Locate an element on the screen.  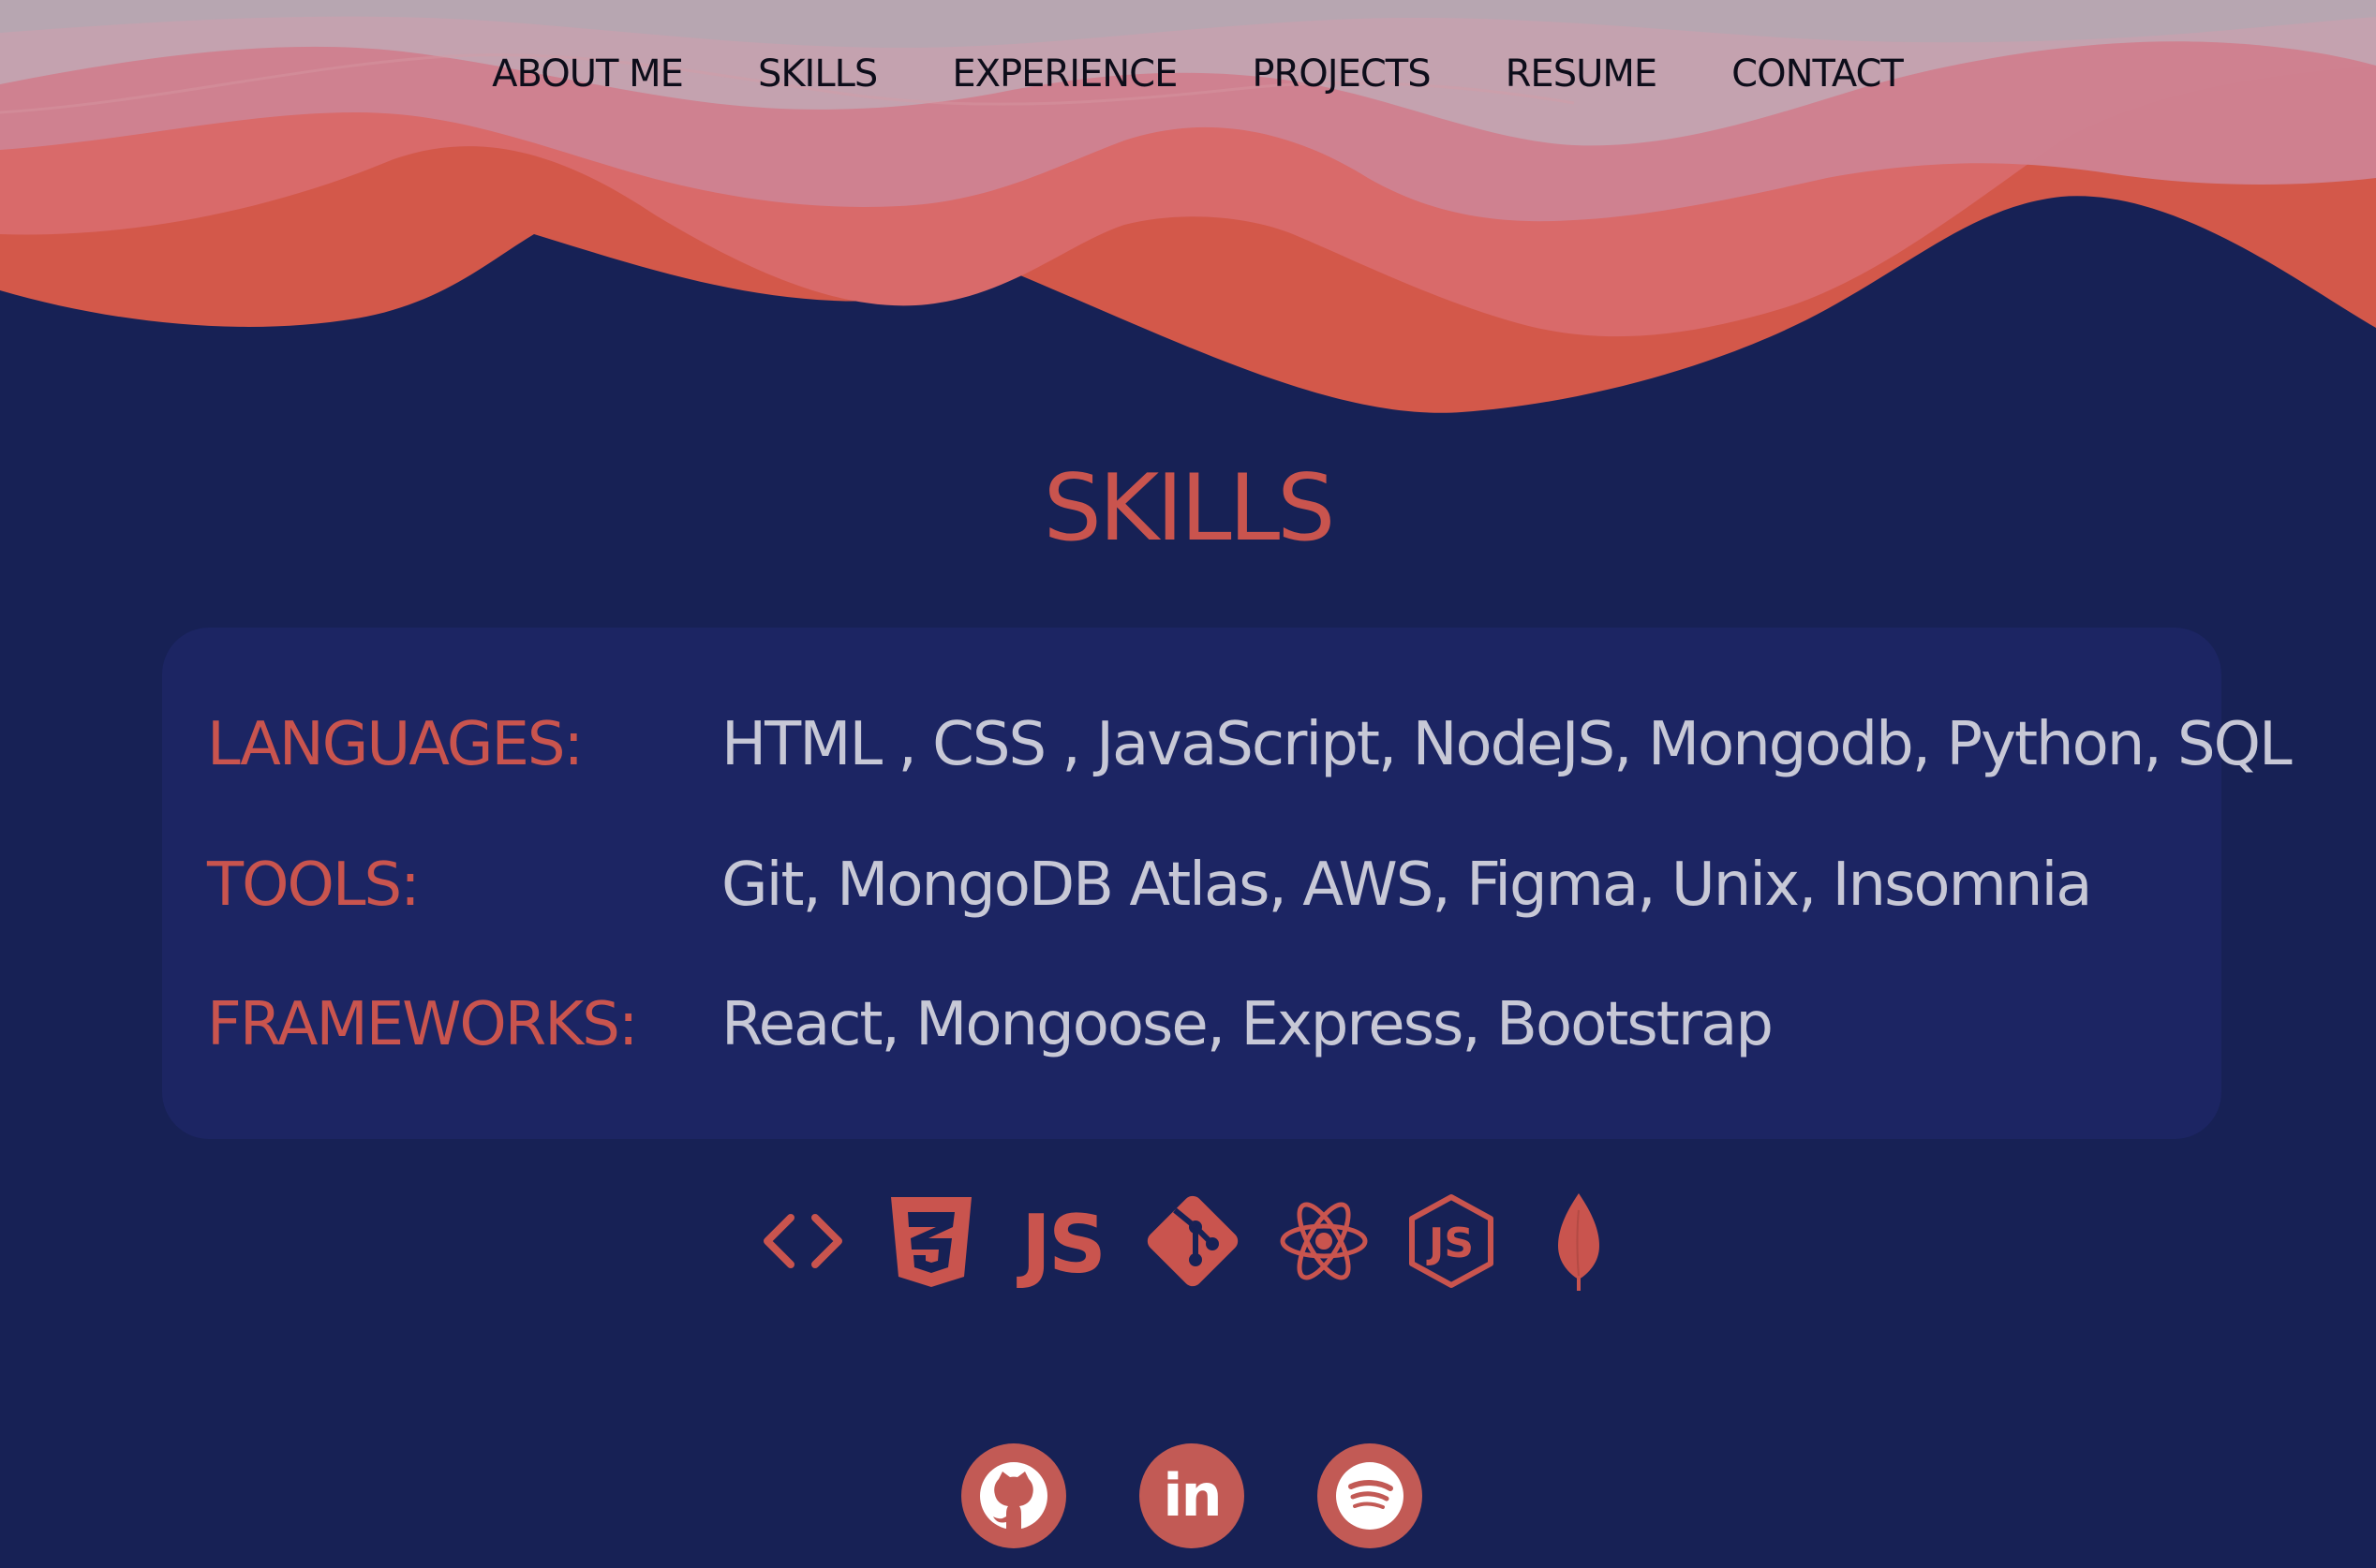
github-icon is located at coordinates (1013, 1496).